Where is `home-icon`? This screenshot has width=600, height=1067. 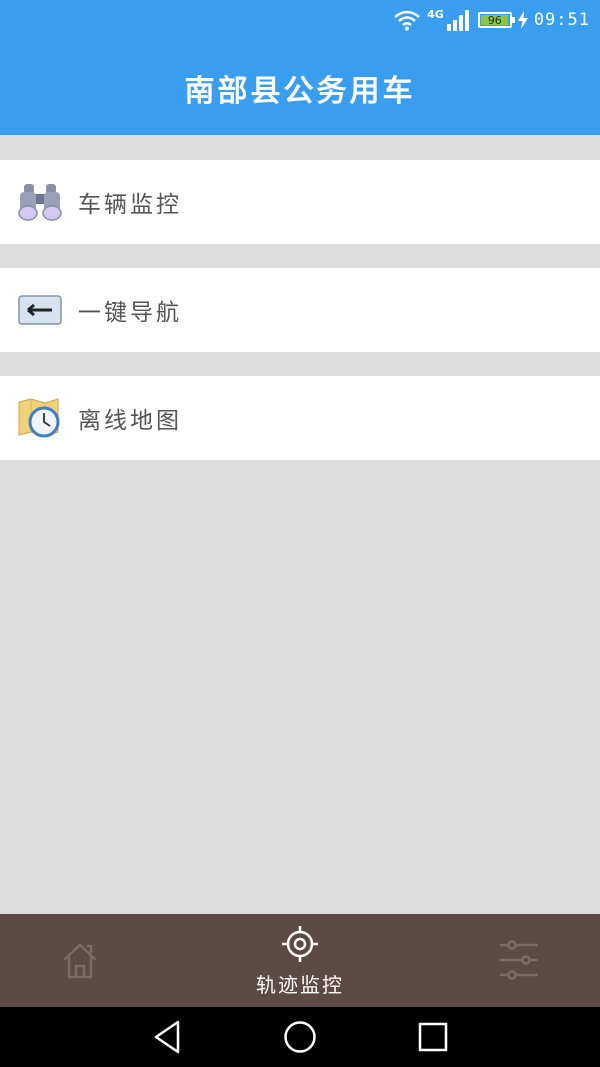
home-icon is located at coordinates (80, 961).